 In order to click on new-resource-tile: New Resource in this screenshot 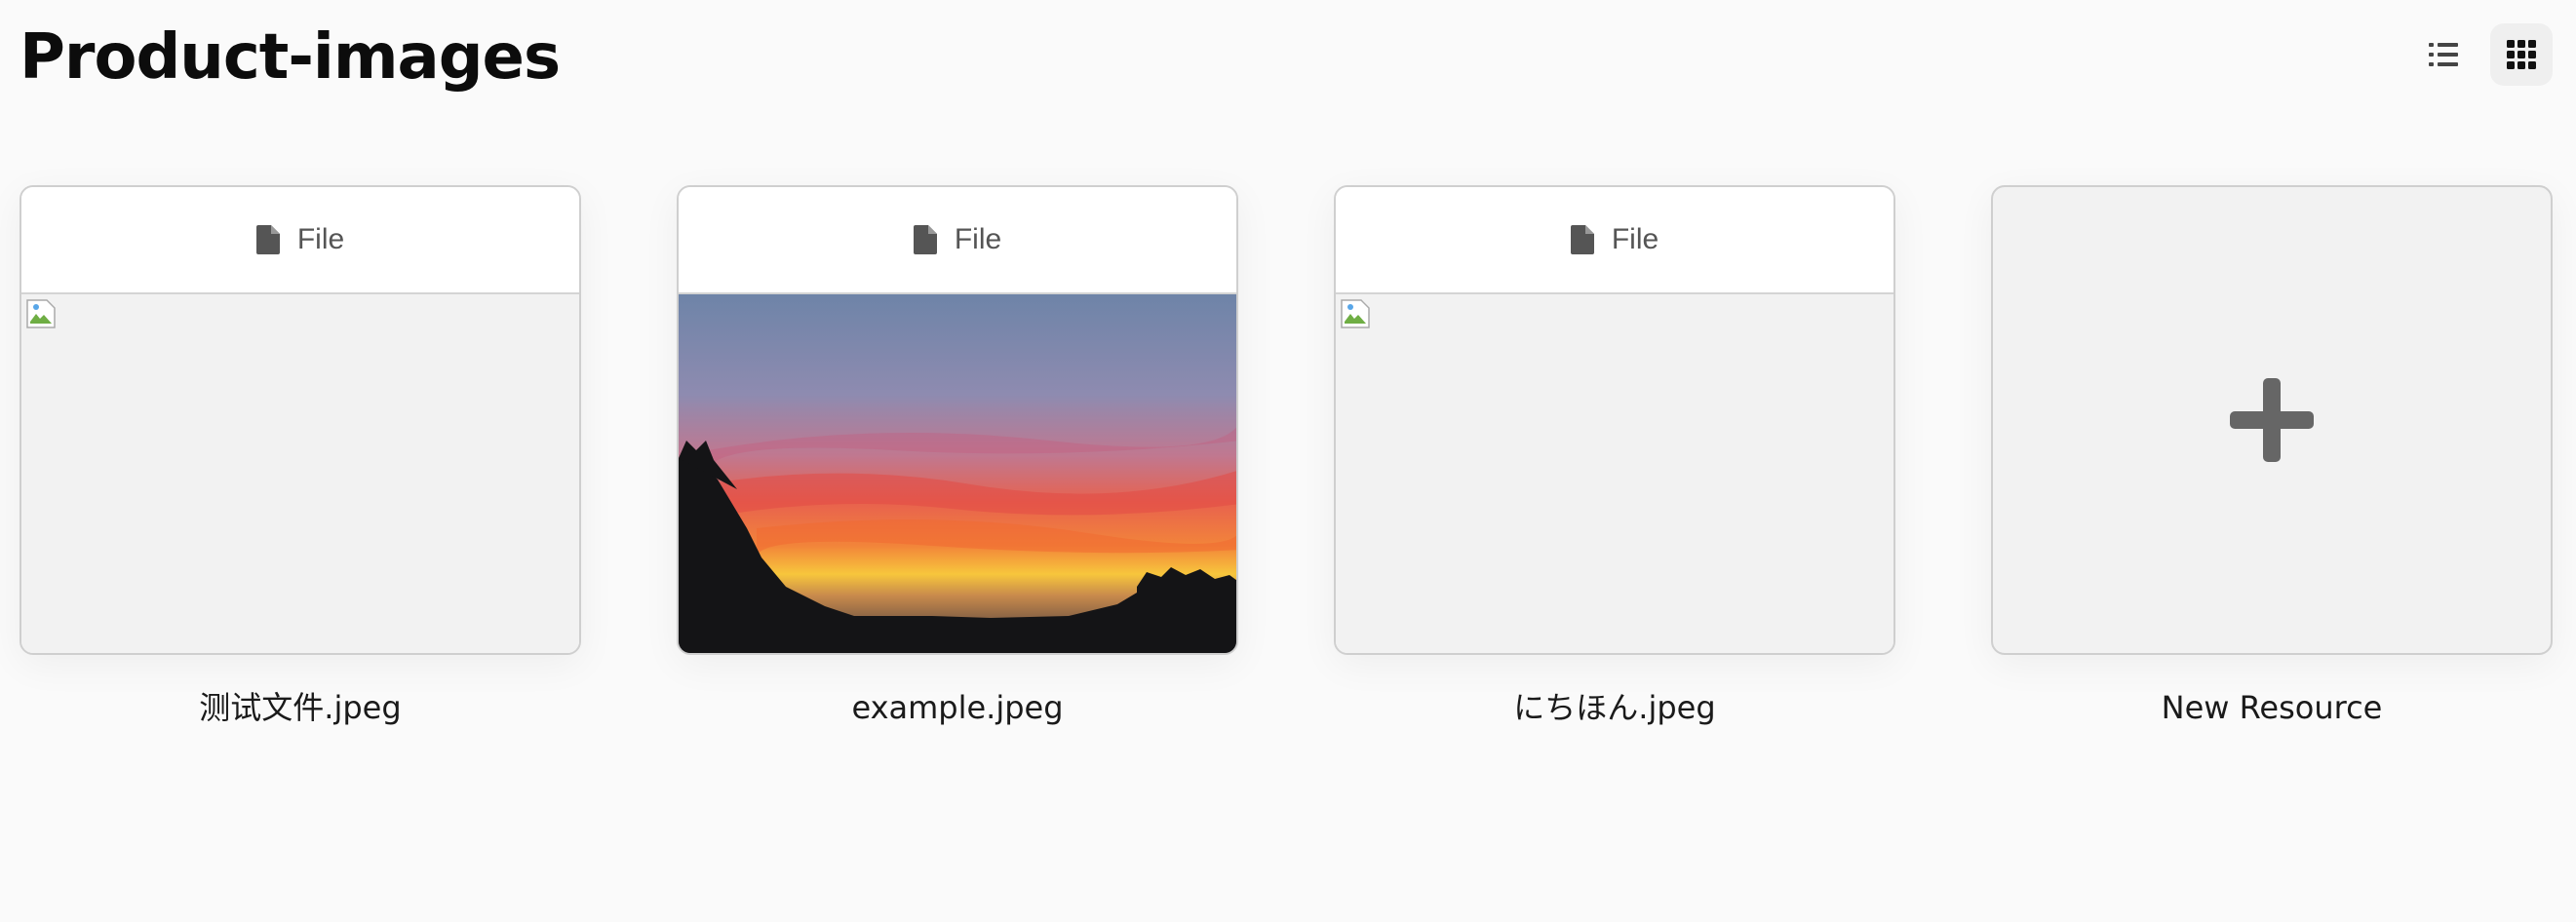, I will do `click(2272, 456)`.